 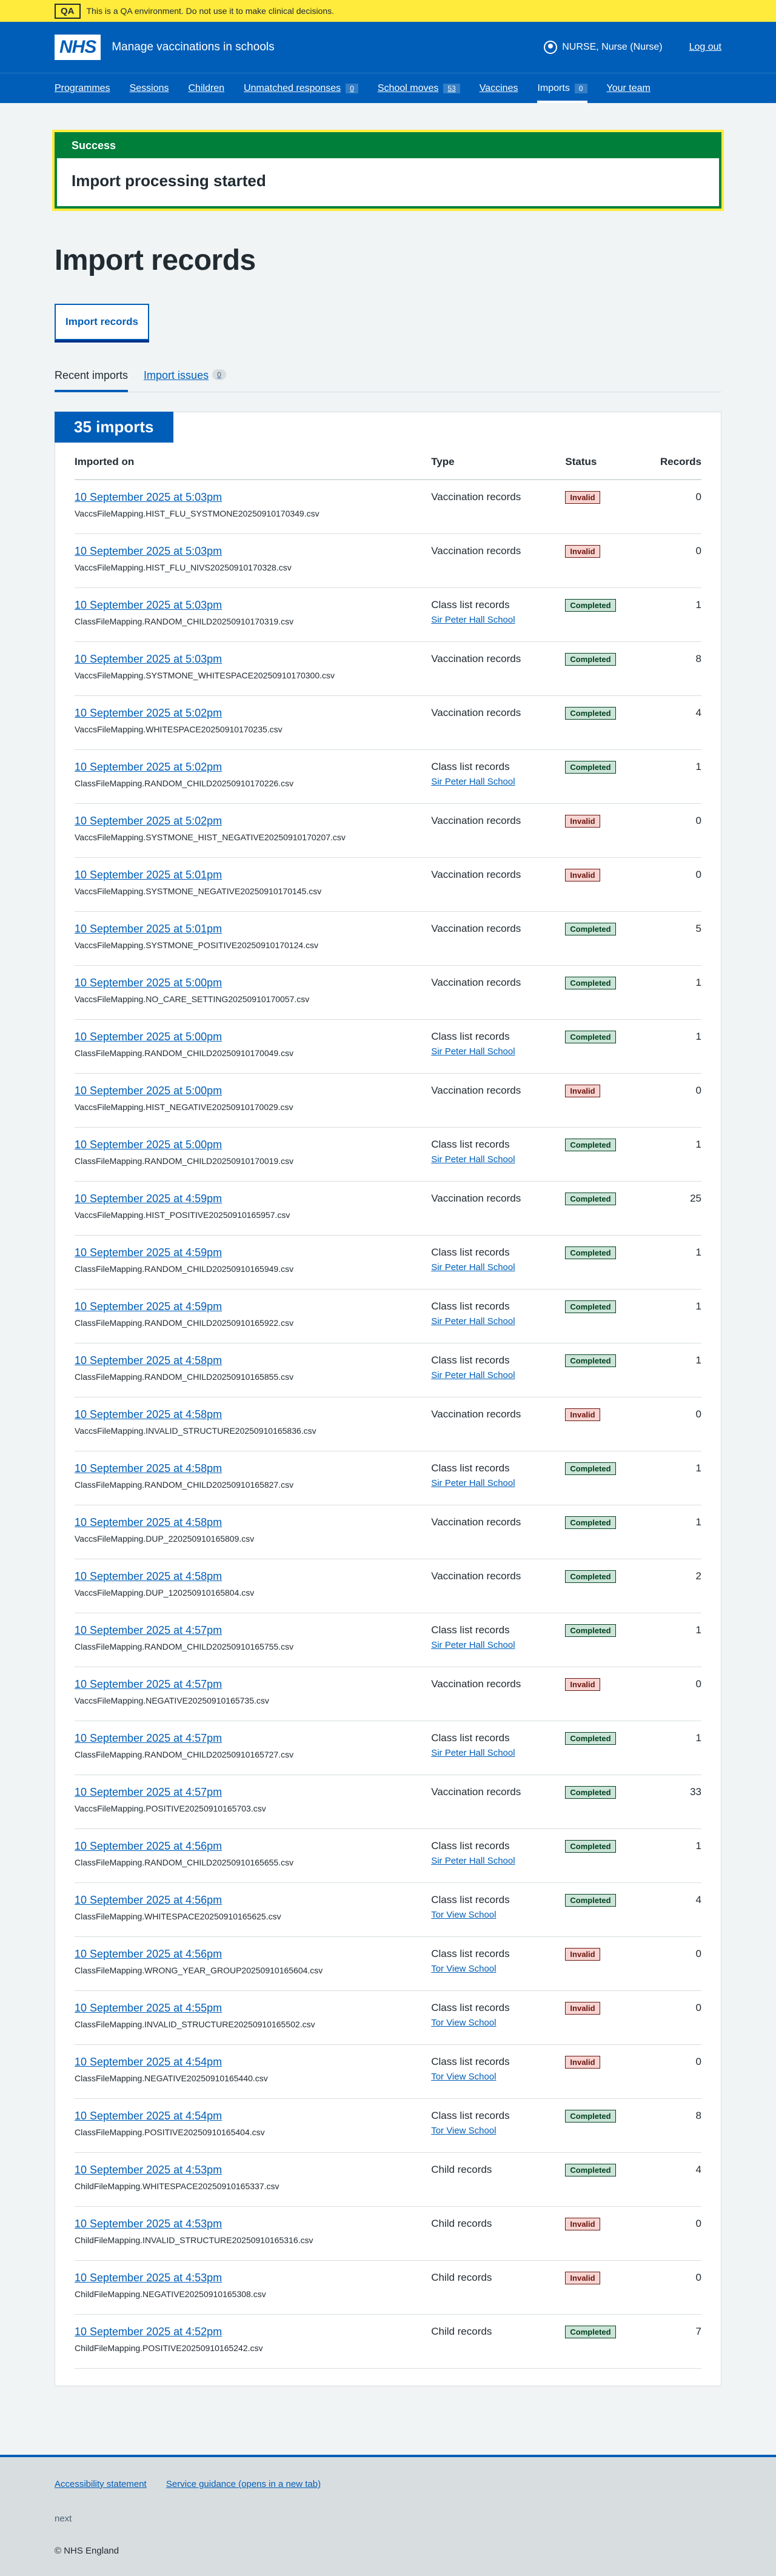 I want to click on service-guidance-link: Service guidance (opens in a new tab), so click(x=243, y=2484).